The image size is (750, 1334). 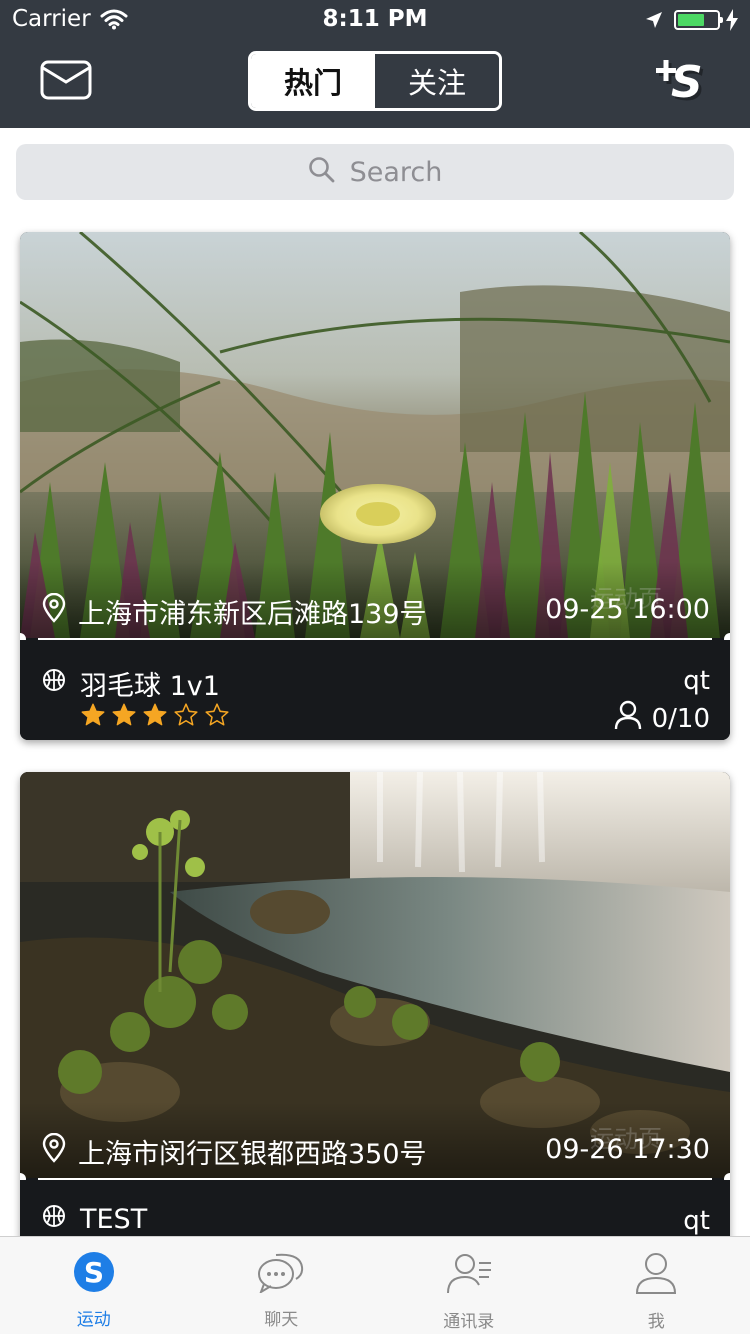 I want to click on battery-fill, so click(x=691, y=20).